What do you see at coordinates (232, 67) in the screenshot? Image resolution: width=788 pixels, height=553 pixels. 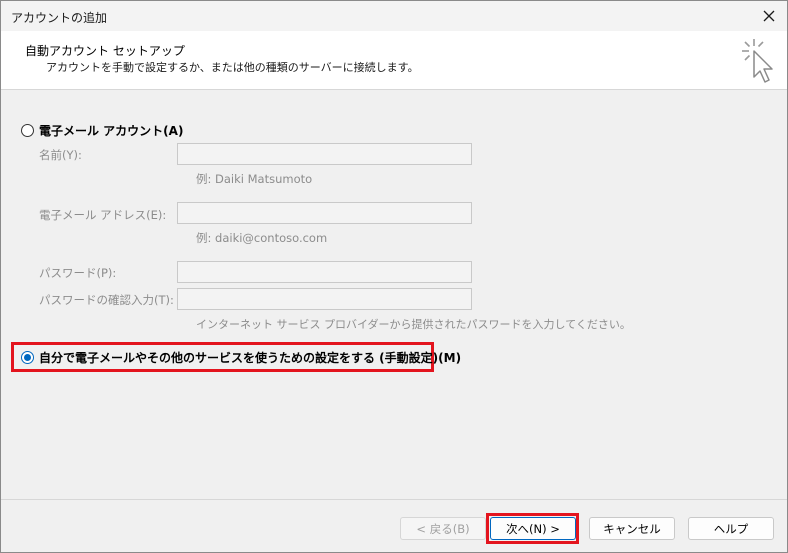 I see `header-description: アカウントを手動で設定するか、または他の種類のサーバーに接続します。` at bounding box center [232, 67].